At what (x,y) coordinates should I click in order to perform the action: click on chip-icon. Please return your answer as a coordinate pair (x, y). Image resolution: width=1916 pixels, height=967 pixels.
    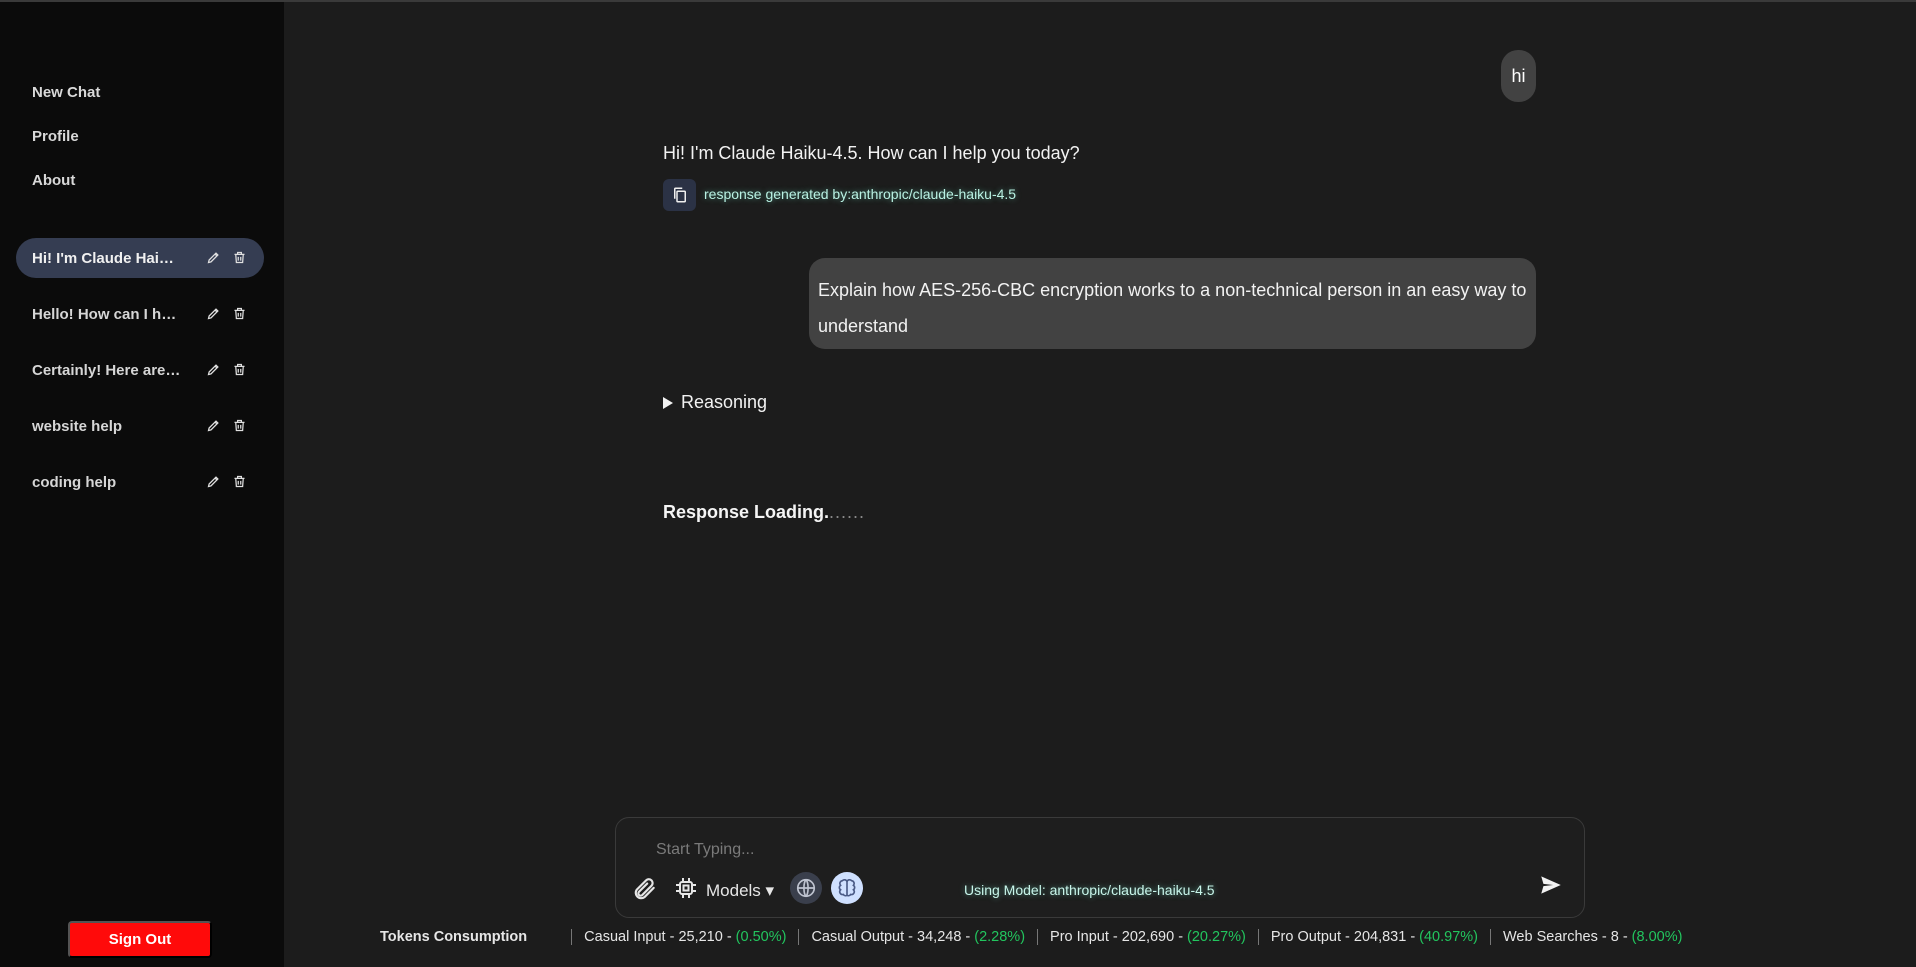
    Looking at the image, I should click on (686, 890).